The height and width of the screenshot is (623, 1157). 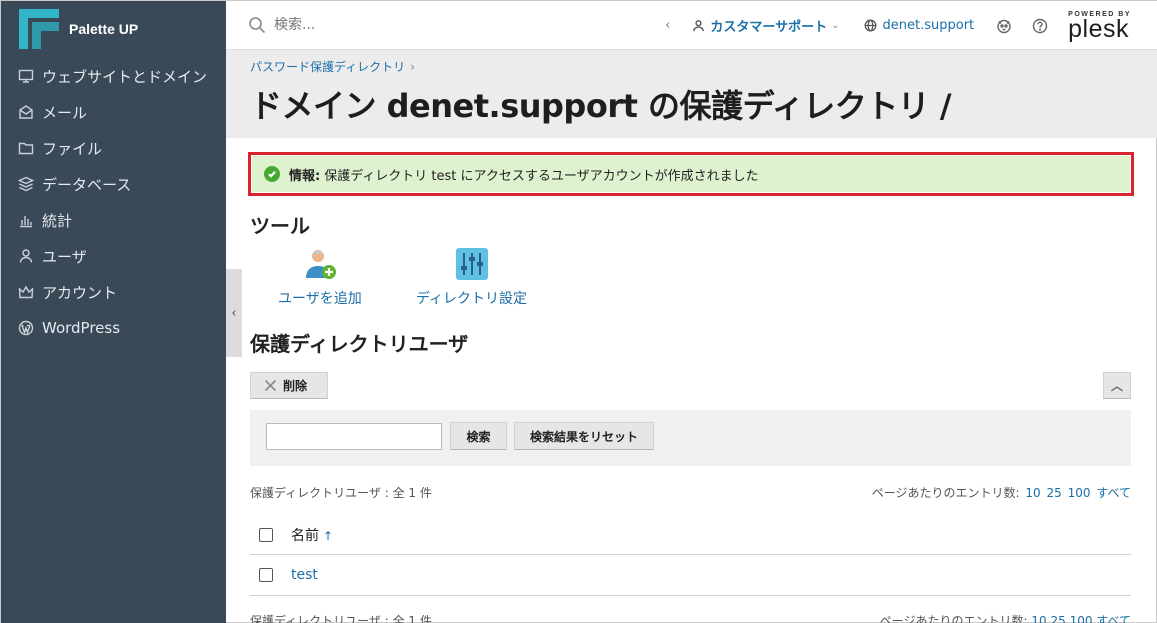 What do you see at coordinates (1004, 26) in the screenshot?
I see `suggestions-icon` at bounding box center [1004, 26].